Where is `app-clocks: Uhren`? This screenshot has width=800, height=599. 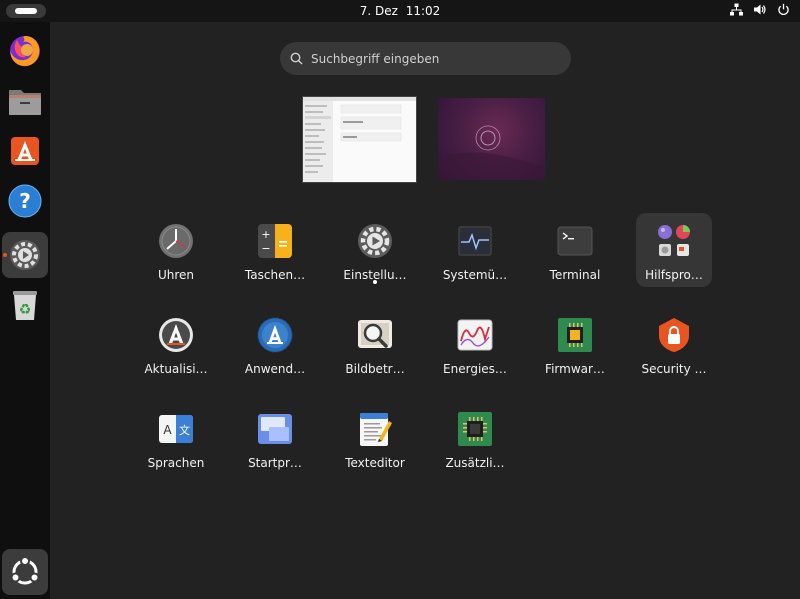
app-clocks: Uhren is located at coordinates (176, 250).